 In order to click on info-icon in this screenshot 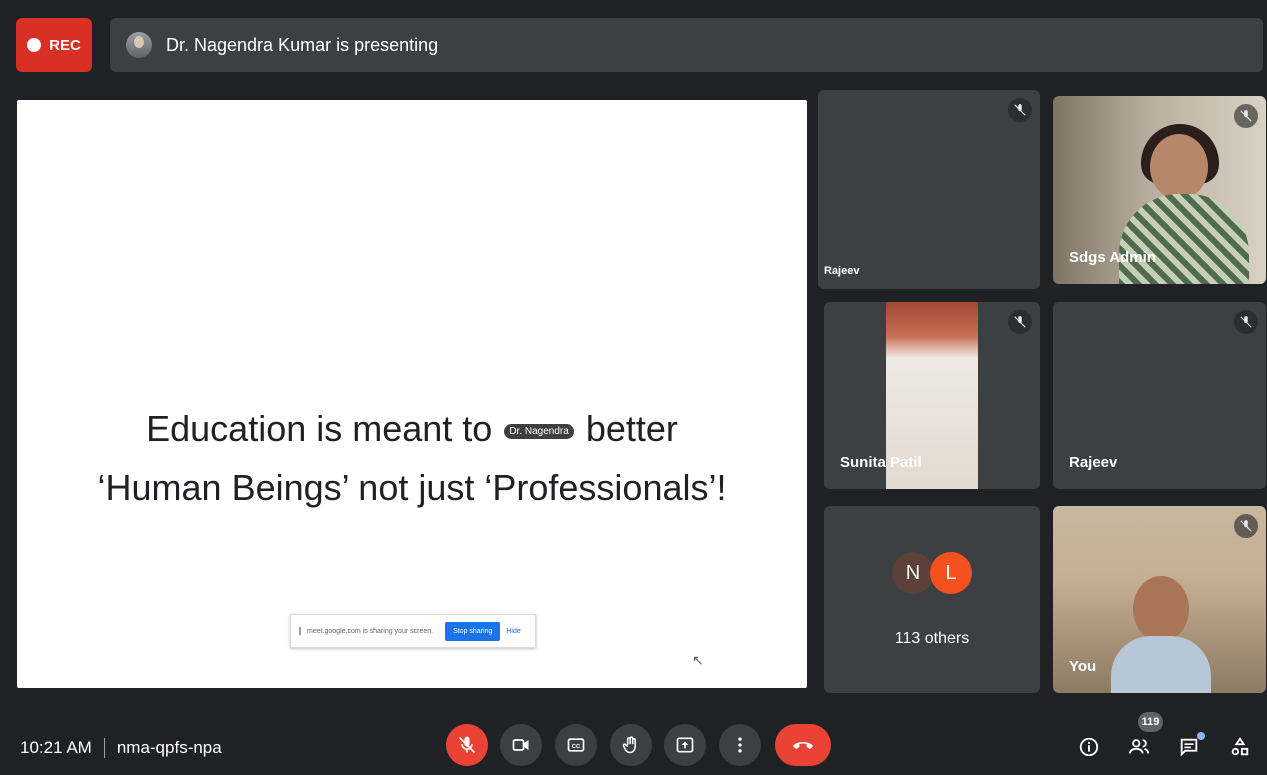, I will do `click(1089, 747)`.